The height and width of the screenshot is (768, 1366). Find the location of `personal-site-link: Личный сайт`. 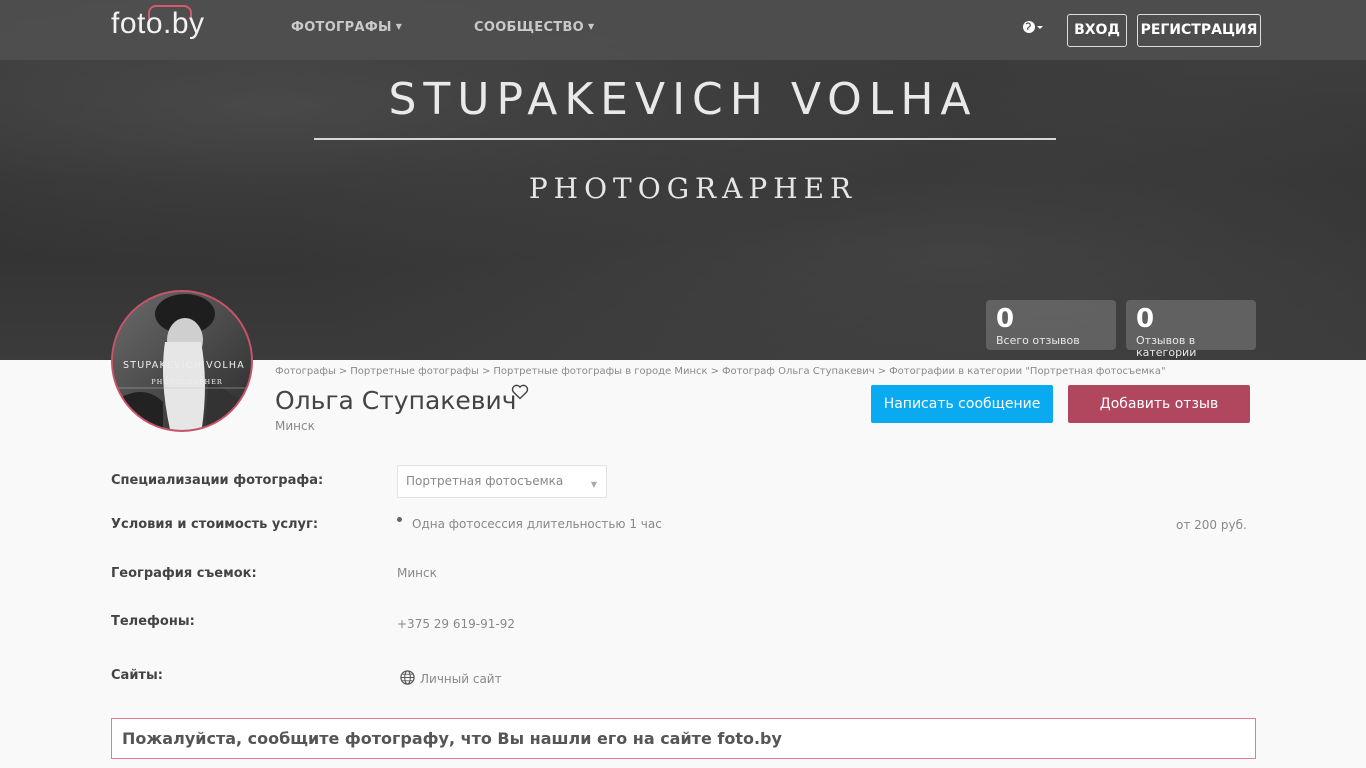

personal-site-link: Личный сайт is located at coordinates (461, 679).